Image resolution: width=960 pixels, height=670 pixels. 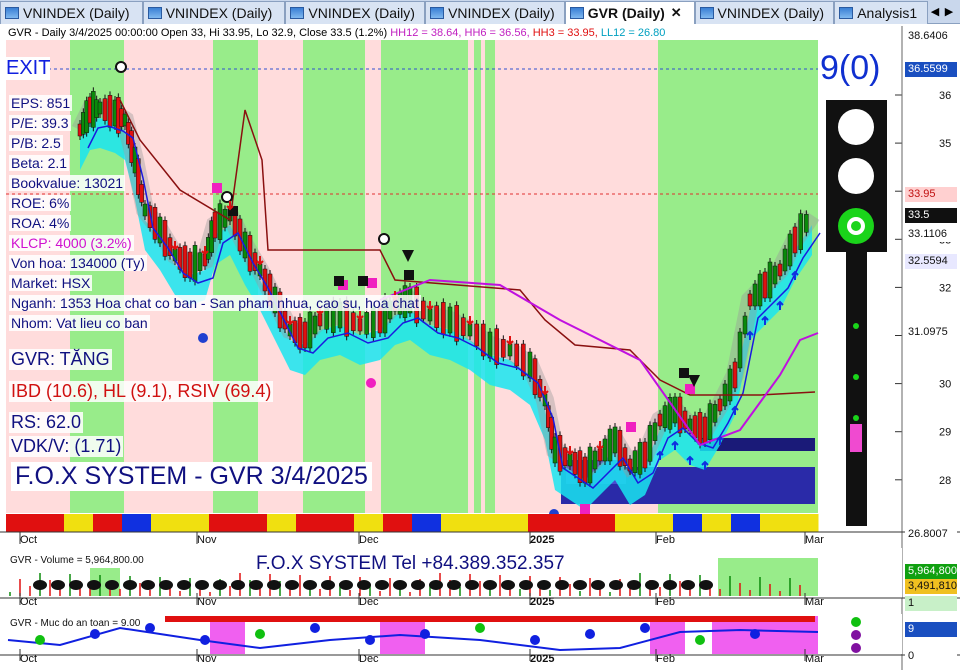 What do you see at coordinates (490, 619) in the screenshot?
I see `safety-bar` at bounding box center [490, 619].